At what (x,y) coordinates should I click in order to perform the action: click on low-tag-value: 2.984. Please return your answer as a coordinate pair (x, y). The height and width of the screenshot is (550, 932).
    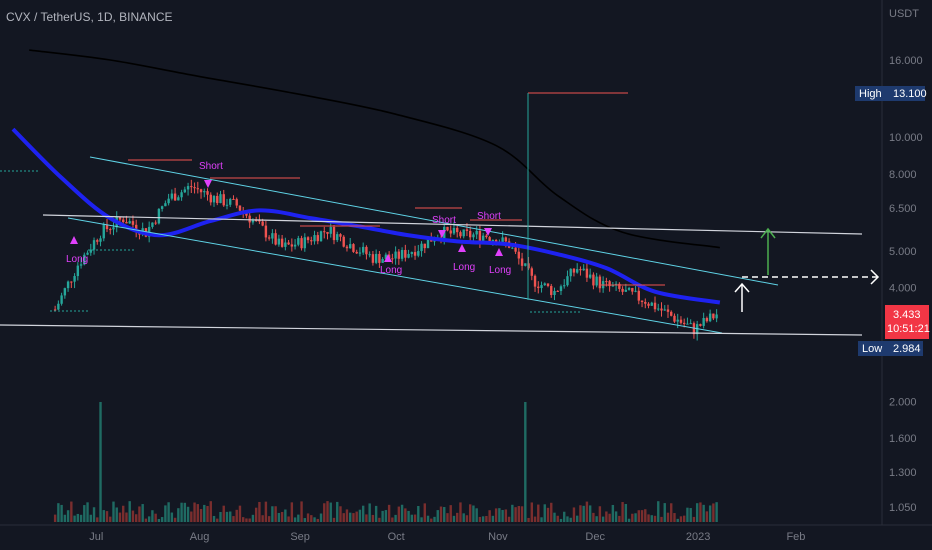
    Looking at the image, I should click on (907, 349).